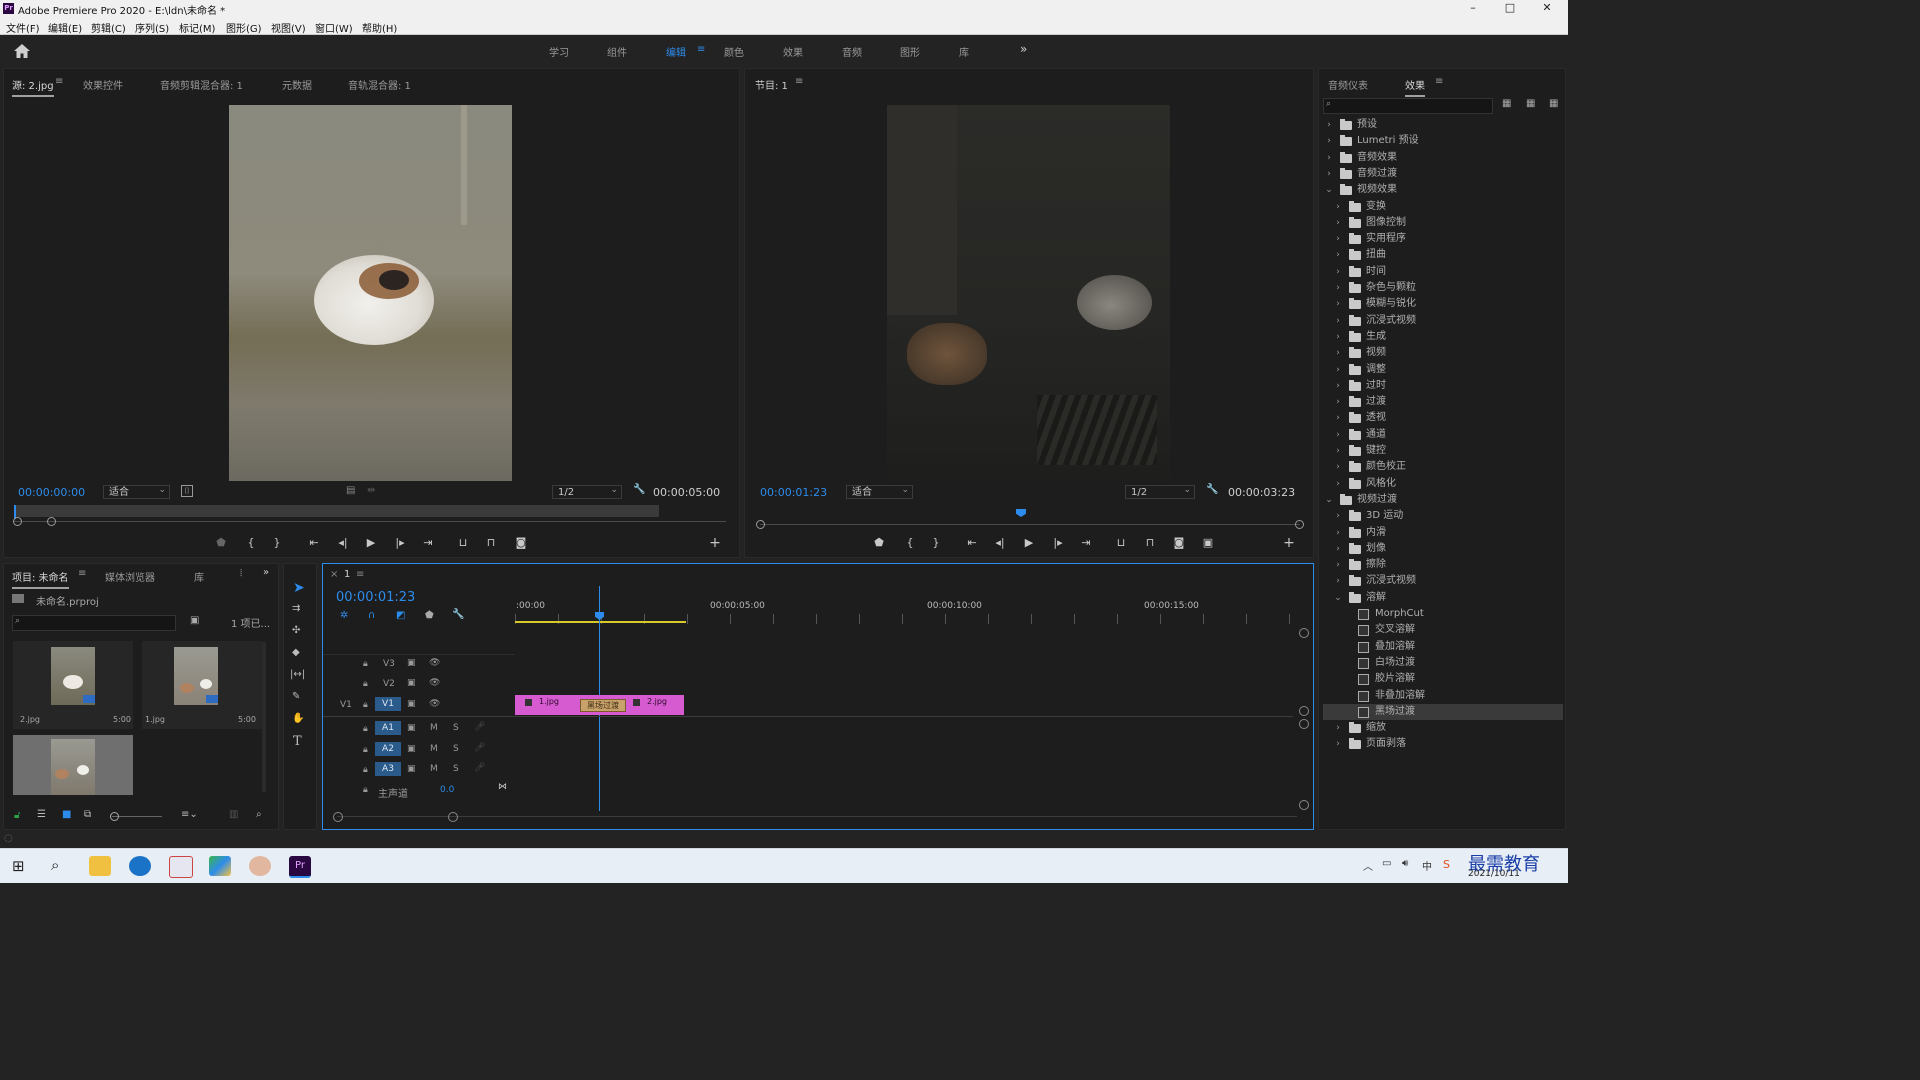 The image size is (1920, 1080). Describe the element at coordinates (463, 542) in the screenshot. I see `insert-icon: ⊔` at that location.